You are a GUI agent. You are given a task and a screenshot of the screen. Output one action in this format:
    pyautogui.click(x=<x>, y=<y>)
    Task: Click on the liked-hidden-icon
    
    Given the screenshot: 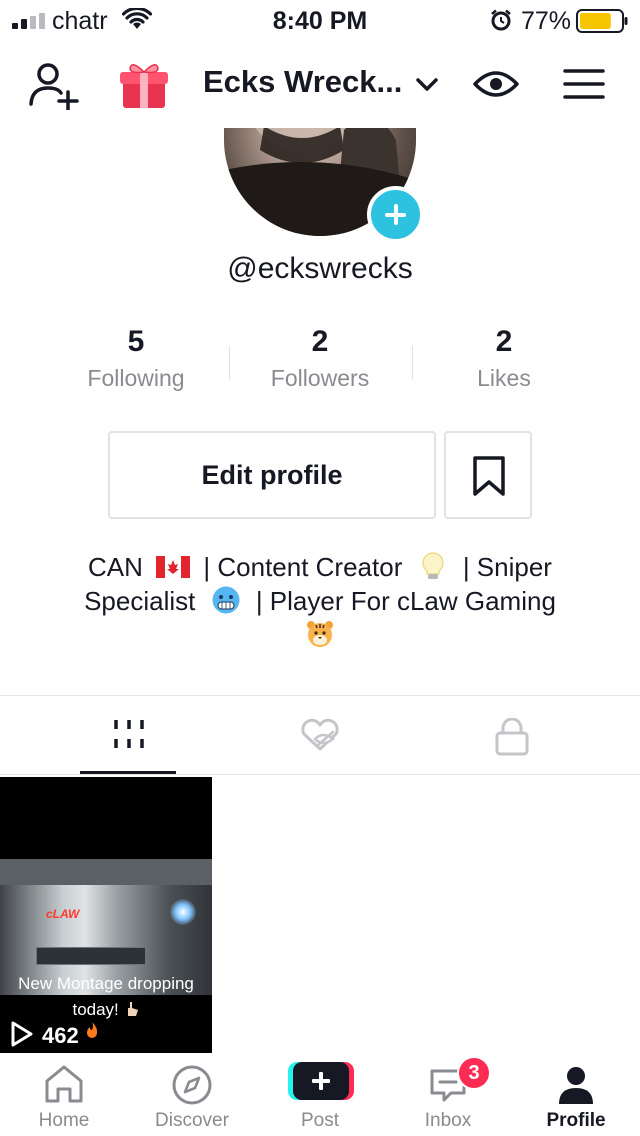 What is the action you would take?
    pyautogui.click(x=319, y=734)
    